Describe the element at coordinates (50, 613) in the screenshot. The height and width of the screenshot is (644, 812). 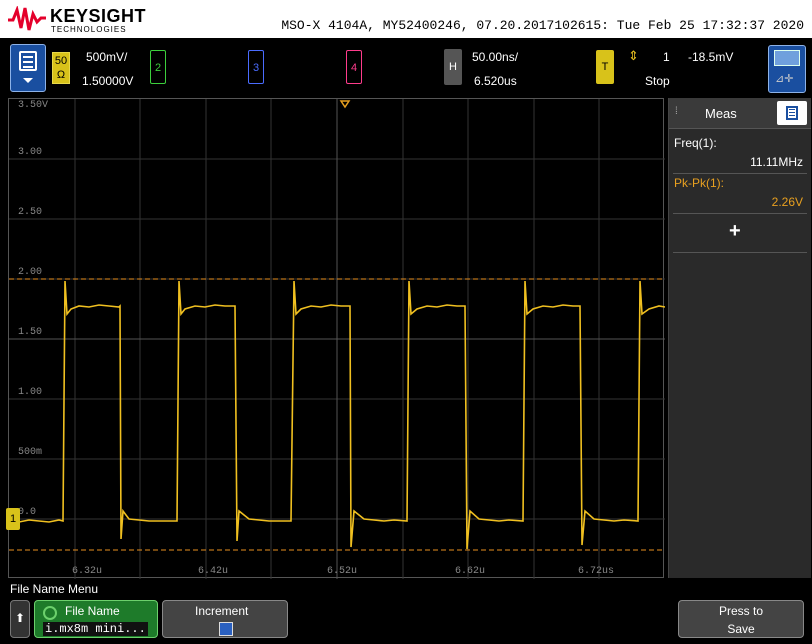
I see `rotary-knob-icon` at that location.